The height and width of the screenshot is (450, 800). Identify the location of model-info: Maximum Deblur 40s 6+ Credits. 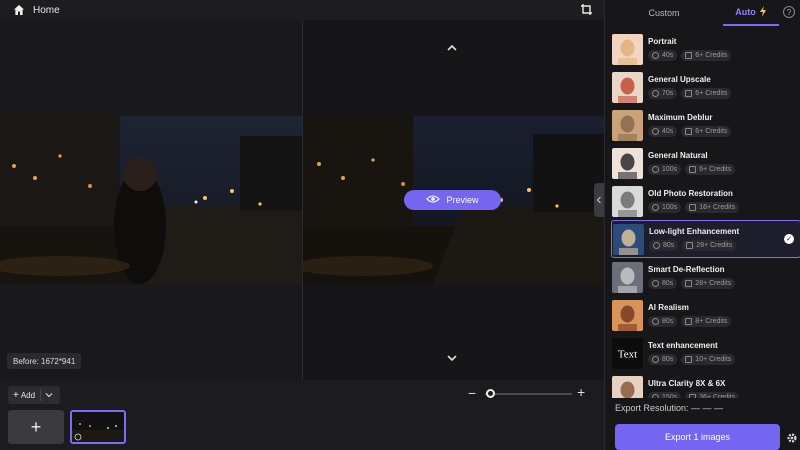
(690, 125).